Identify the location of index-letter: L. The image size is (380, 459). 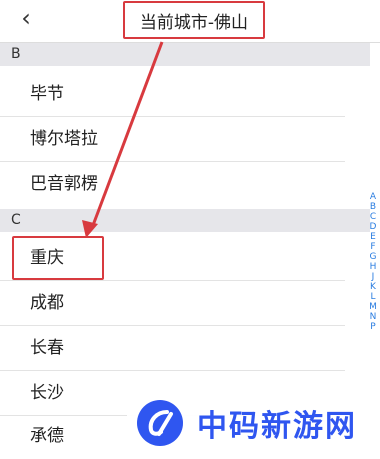
(372, 297).